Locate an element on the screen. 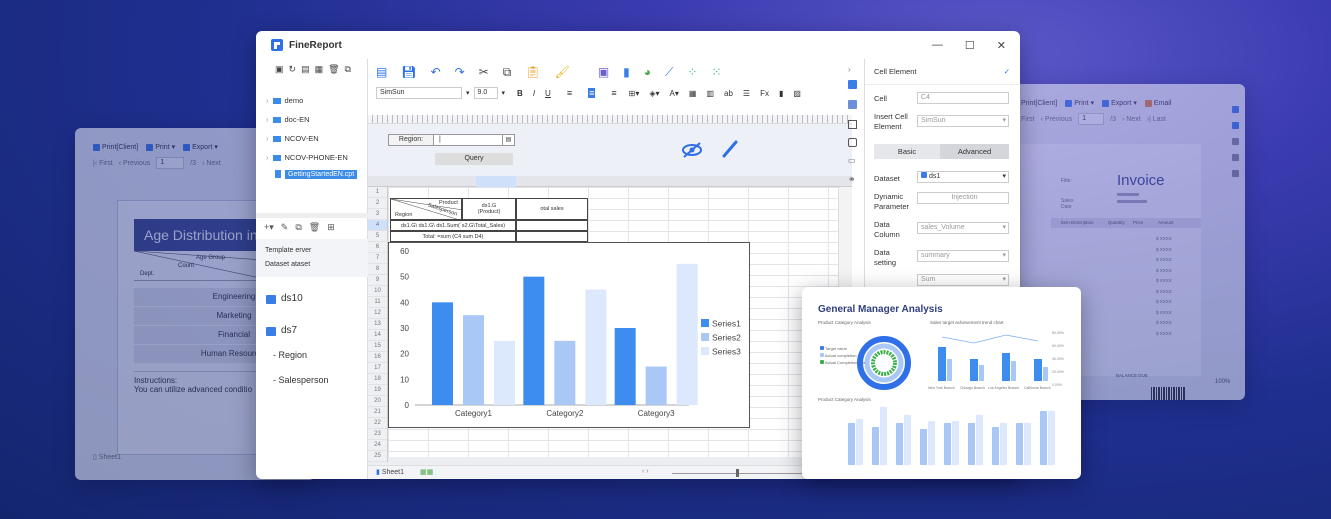  tree-item-folder: › demo is located at coordinates (316, 100).